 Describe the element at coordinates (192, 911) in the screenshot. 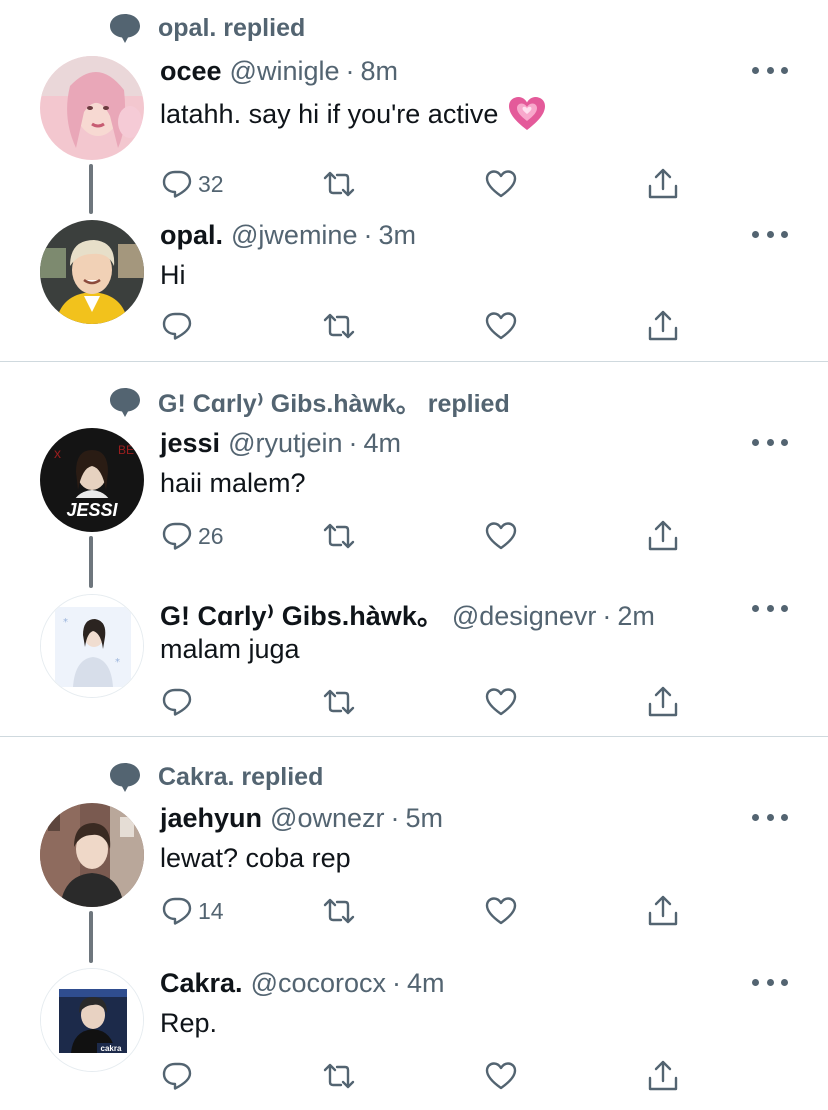

I see `reply-button: 14` at that location.